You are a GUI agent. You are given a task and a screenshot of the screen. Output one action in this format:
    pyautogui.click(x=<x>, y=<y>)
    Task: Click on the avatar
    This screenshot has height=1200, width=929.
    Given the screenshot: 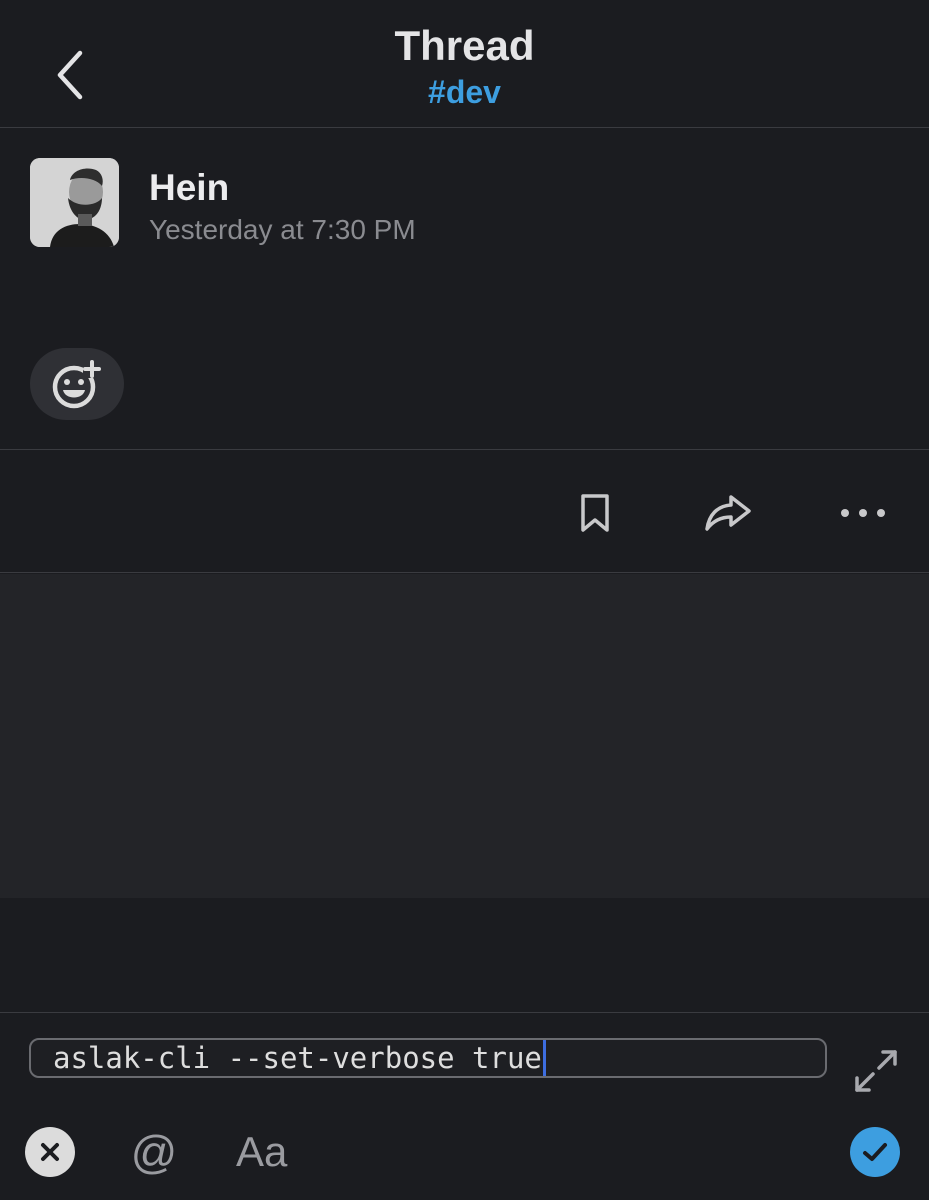 What is the action you would take?
    pyautogui.click(x=74, y=202)
    